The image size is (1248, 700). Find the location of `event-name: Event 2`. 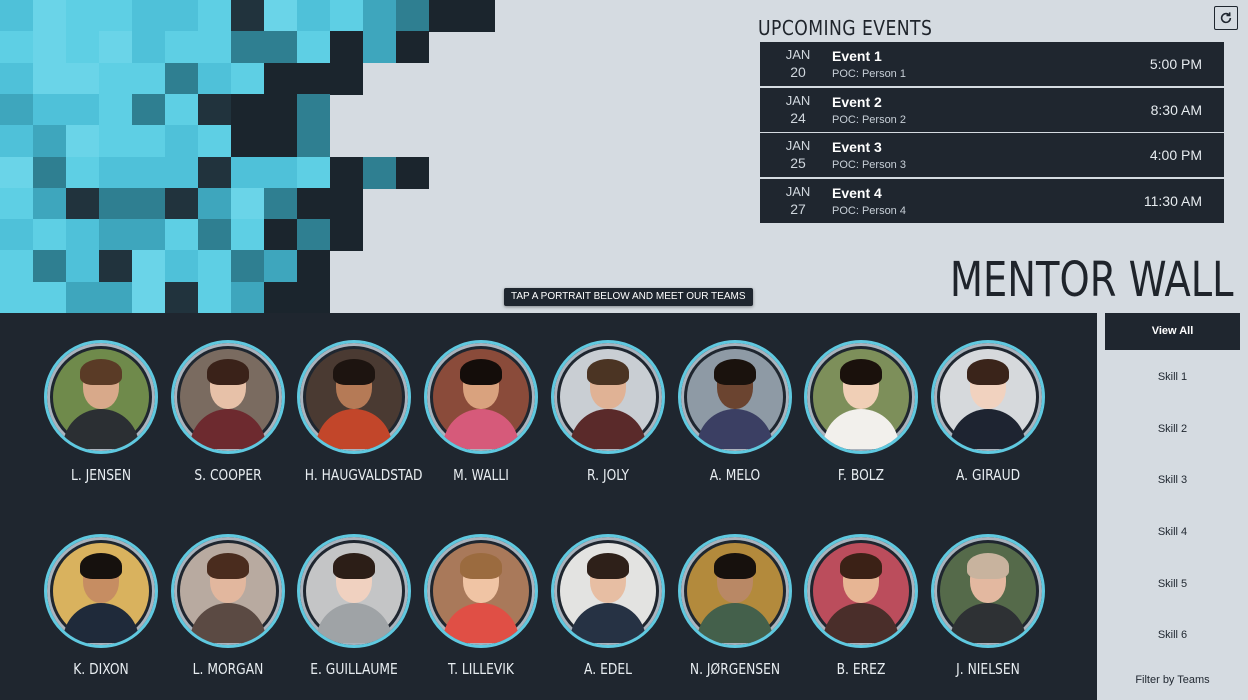

event-name: Event 2 is located at coordinates (857, 101).